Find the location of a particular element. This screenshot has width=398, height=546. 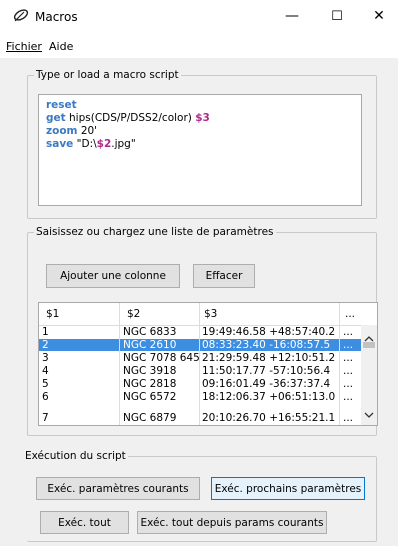

menu-bar: Fichier Aide is located at coordinates (199, 47).